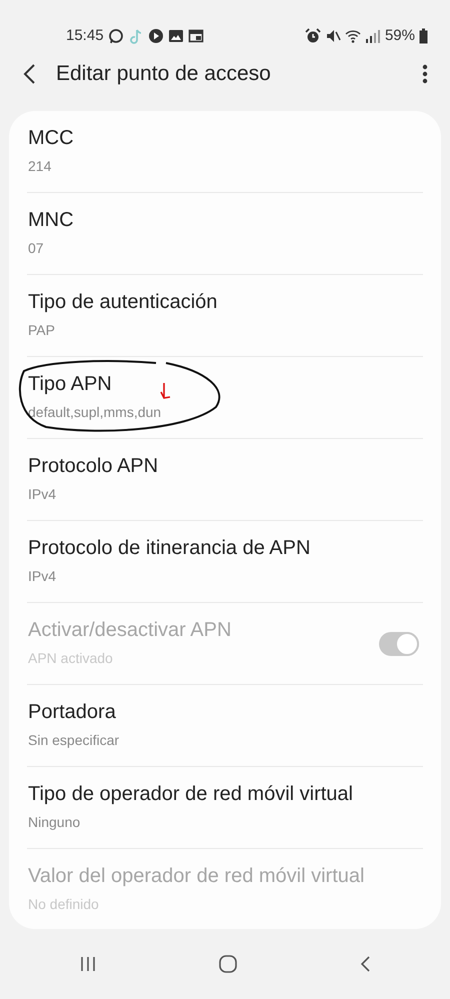 This screenshot has height=999, width=450. What do you see at coordinates (372, 36) in the screenshot?
I see `signal-icon` at bounding box center [372, 36].